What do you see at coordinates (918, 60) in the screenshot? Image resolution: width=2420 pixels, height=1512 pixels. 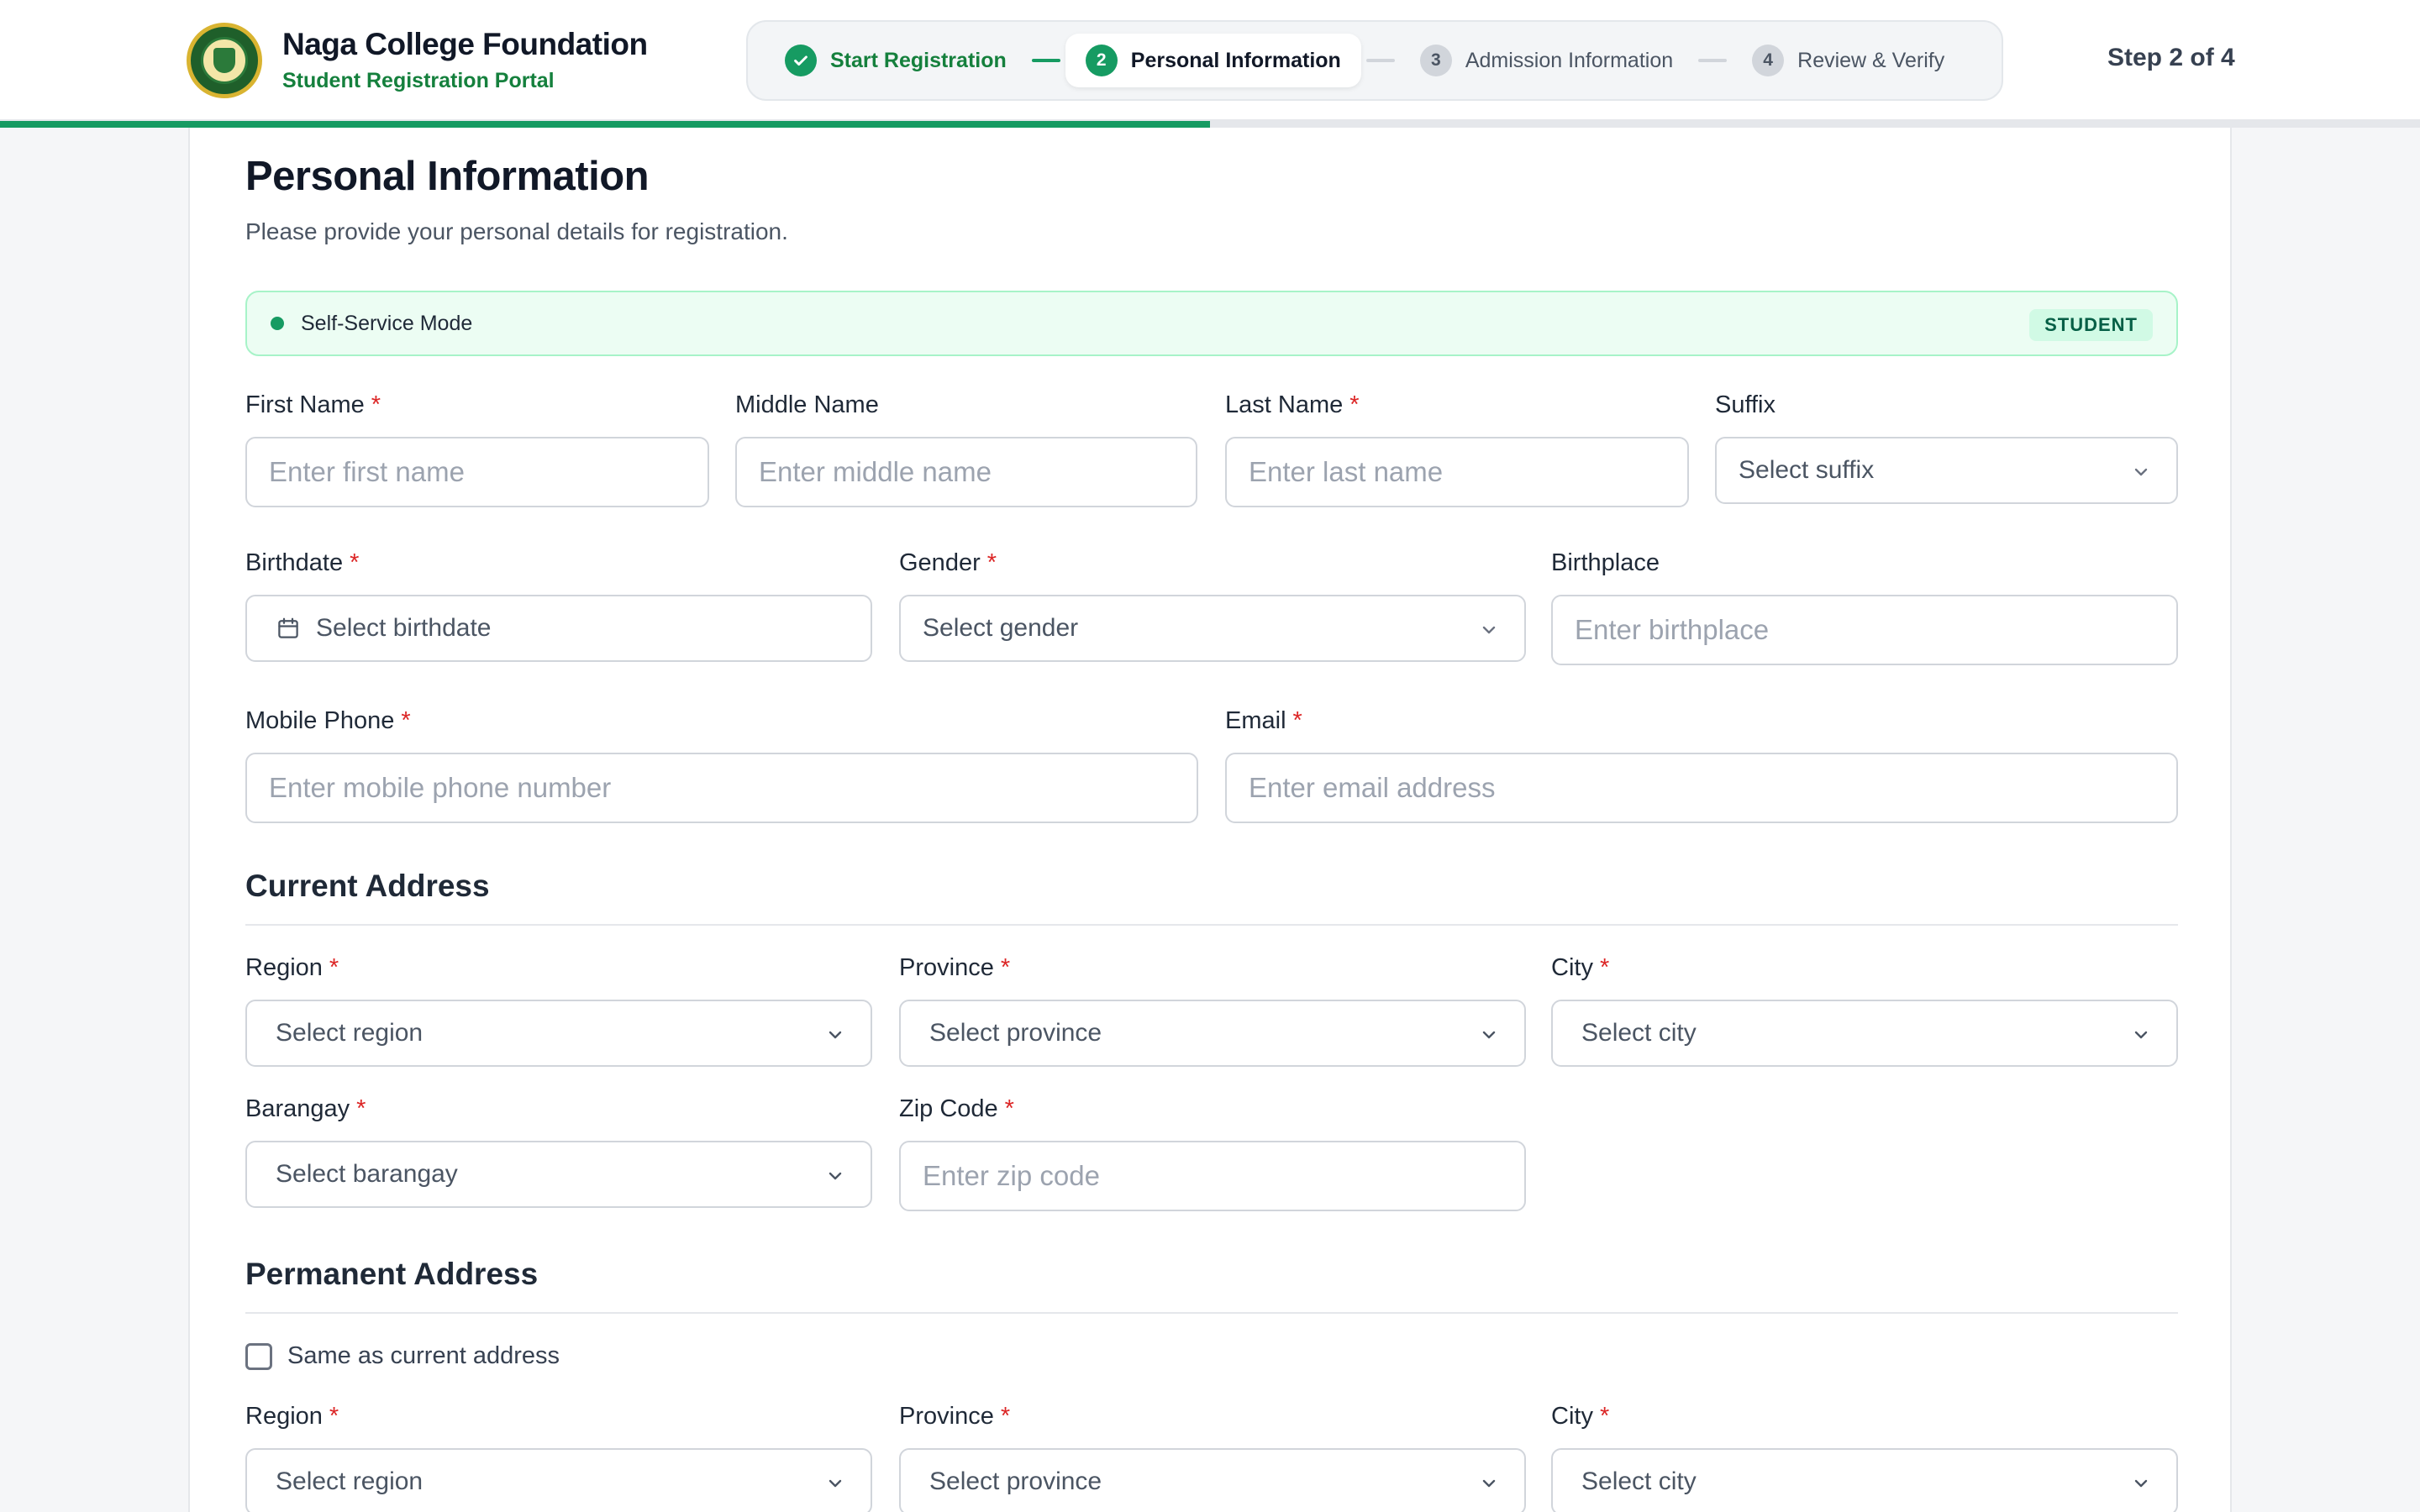 I see `step-label: Start Registration` at bounding box center [918, 60].